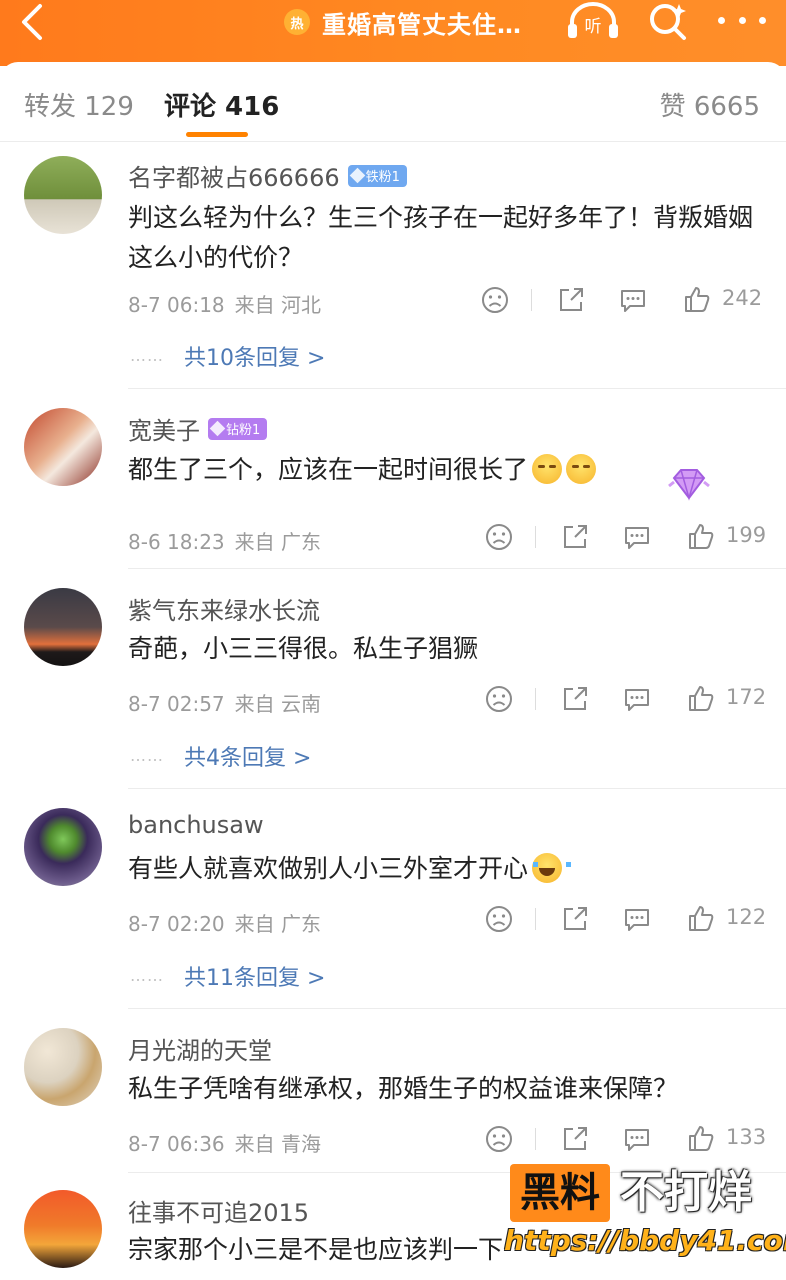  What do you see at coordinates (225, 305) in the screenshot?
I see `comment-meta: 8-7 06:18 来自 河北` at bounding box center [225, 305].